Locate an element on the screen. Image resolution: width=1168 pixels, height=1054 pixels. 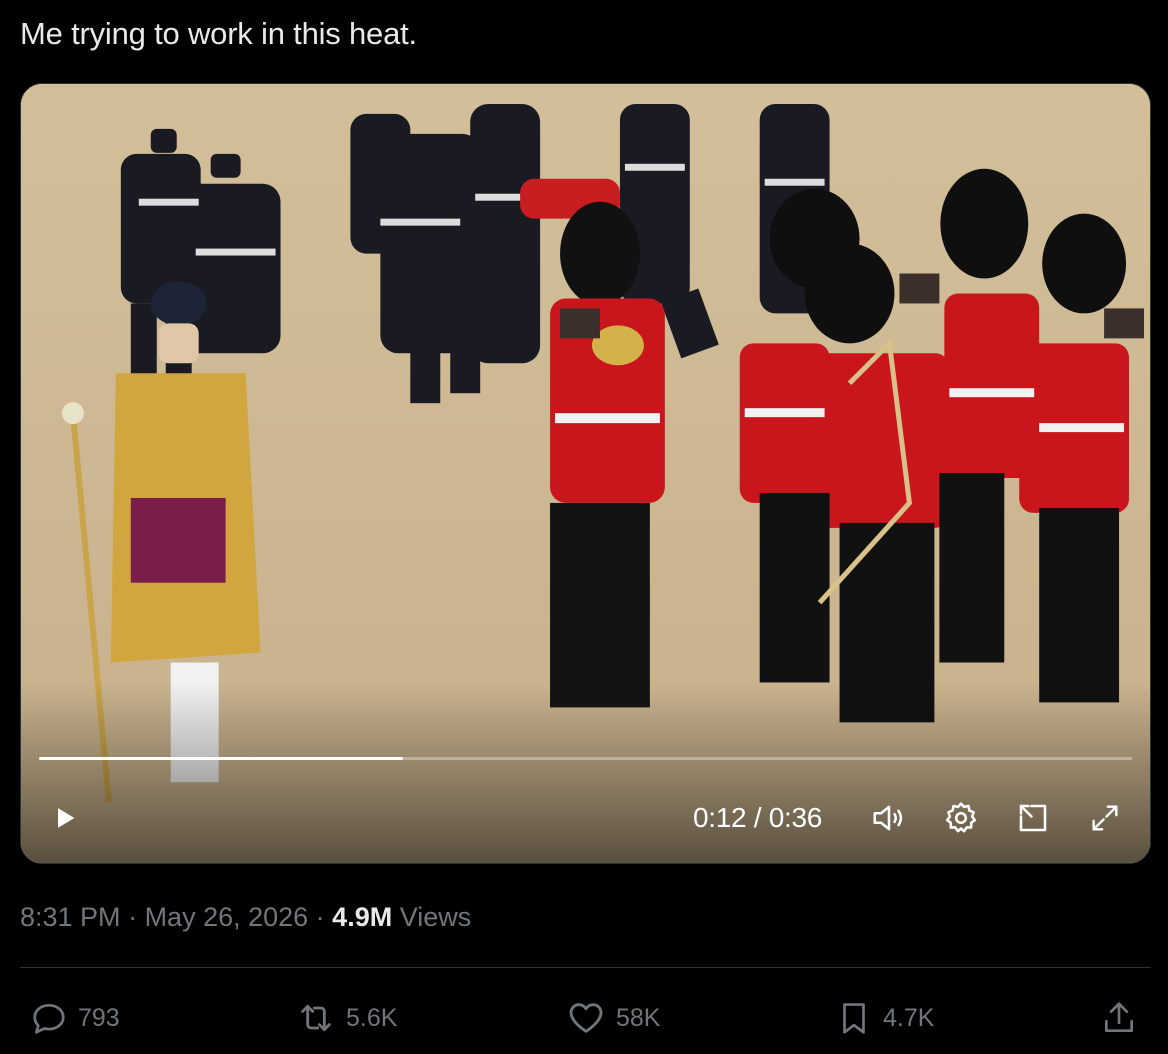
time-display: 0:12 / 0:36 is located at coordinates (758, 817).